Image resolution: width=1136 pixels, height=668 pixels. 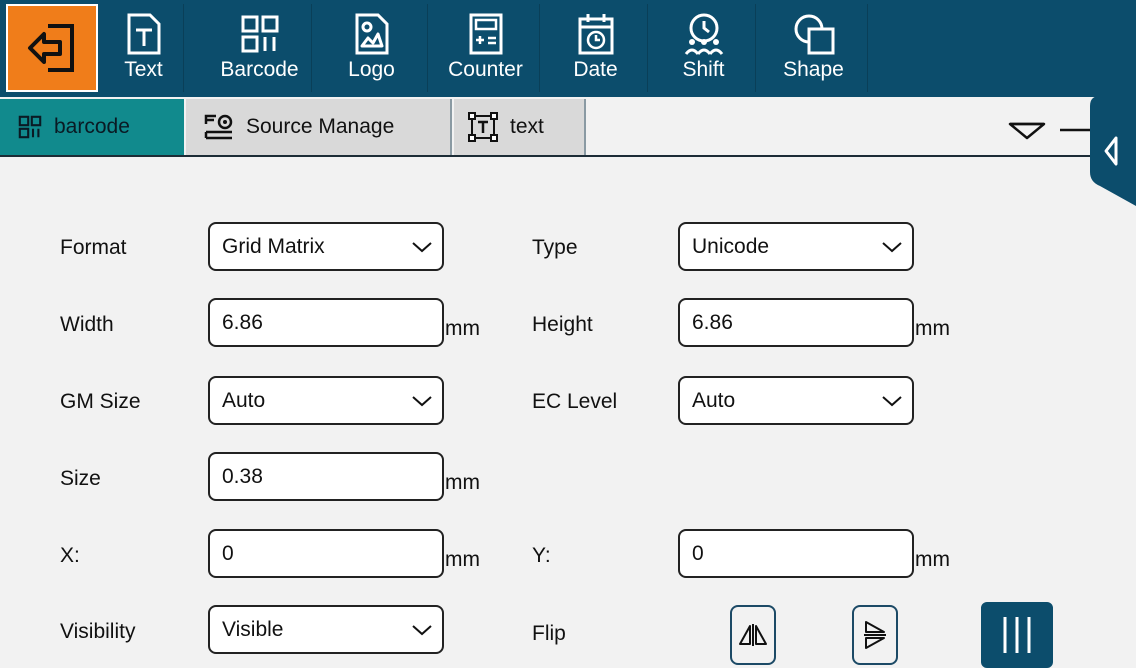 I want to click on logo-icon, so click(x=371, y=34).